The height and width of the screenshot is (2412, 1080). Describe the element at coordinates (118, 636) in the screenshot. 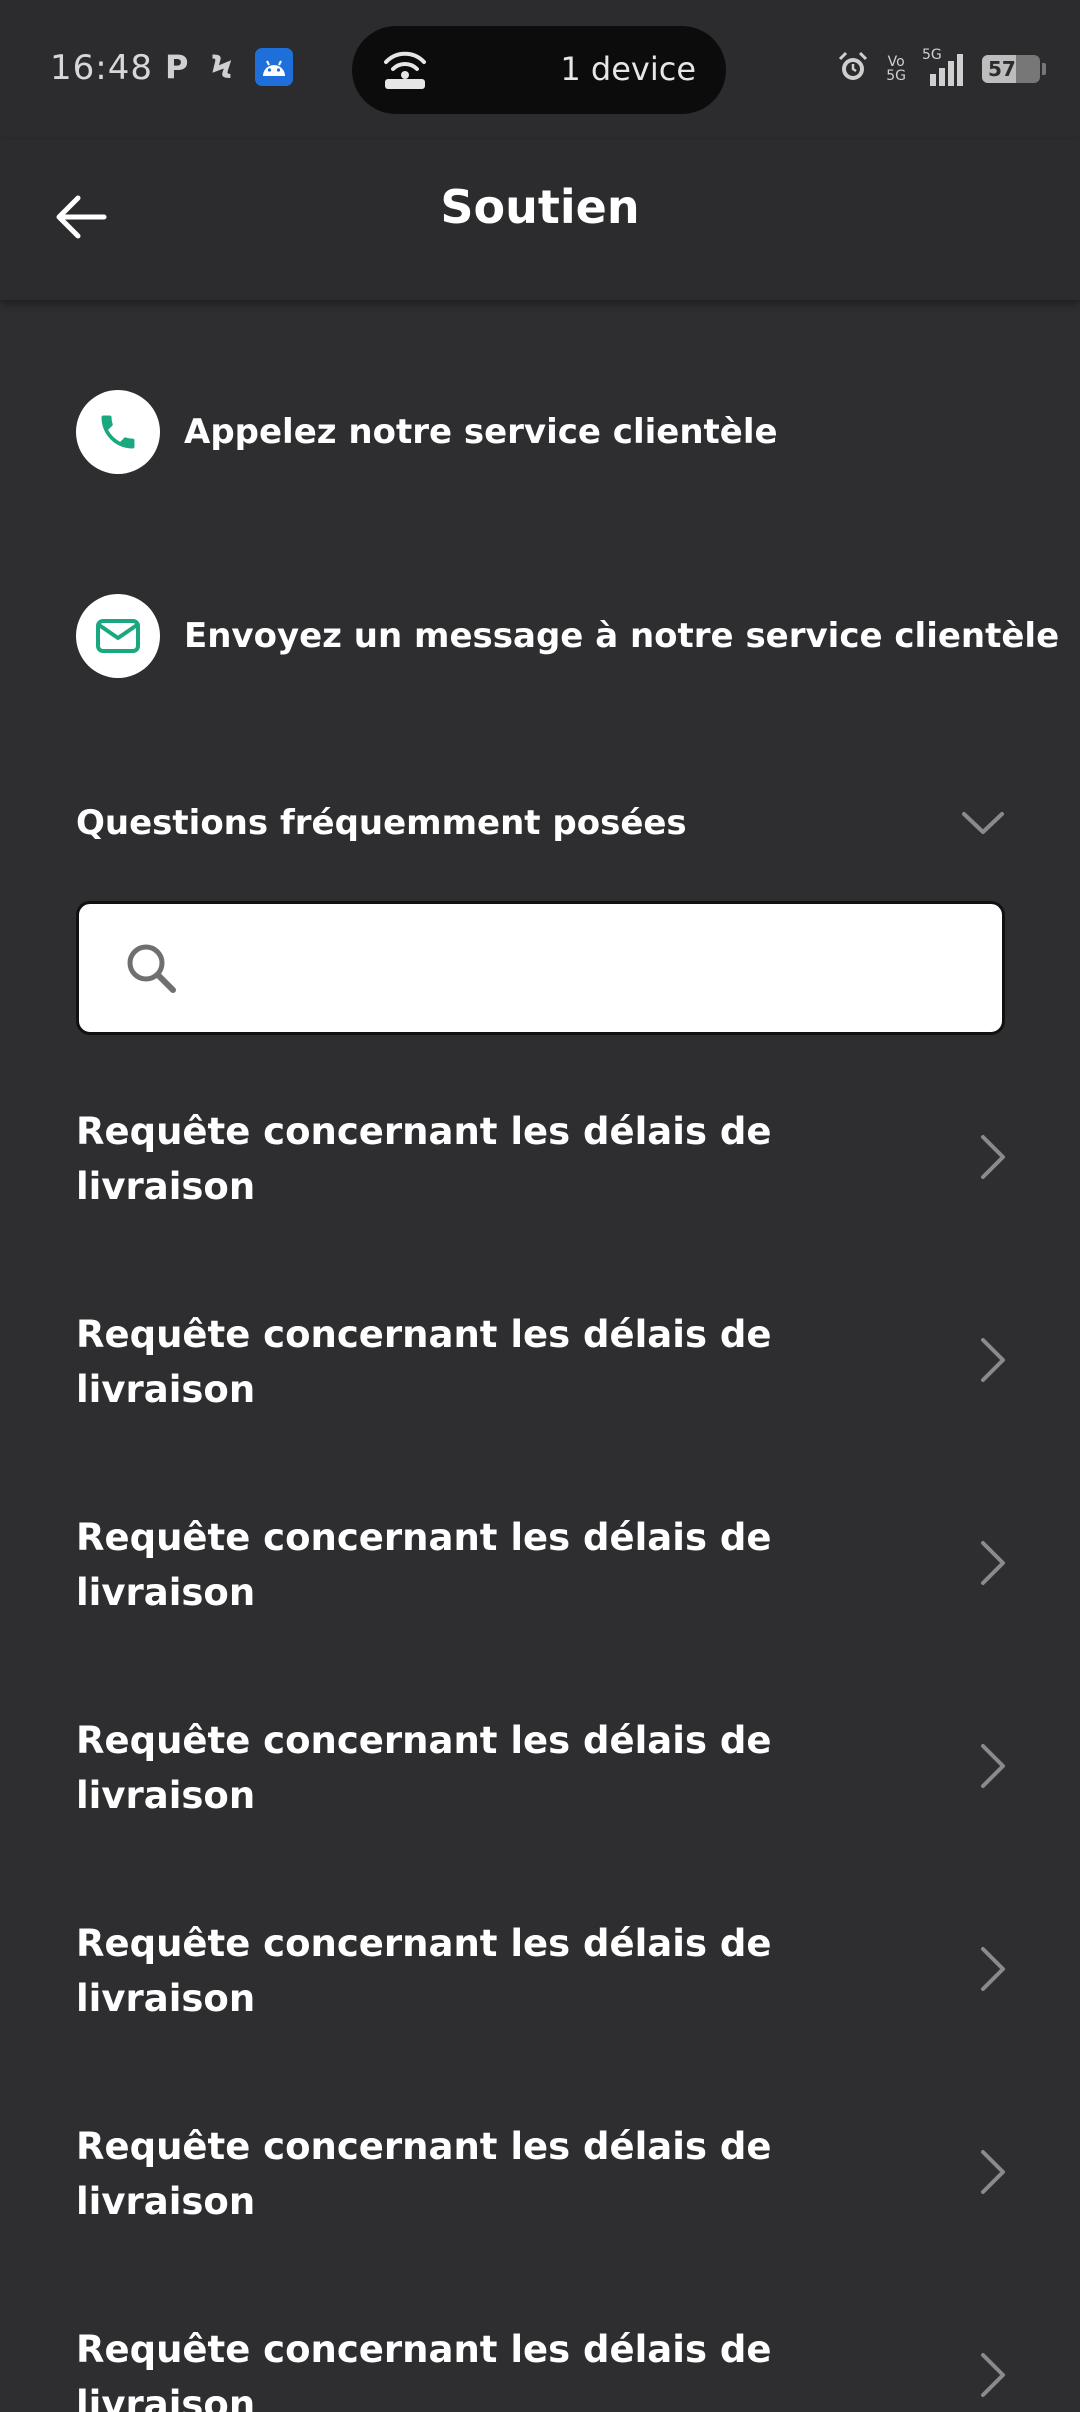

I see `mail-icon` at that location.